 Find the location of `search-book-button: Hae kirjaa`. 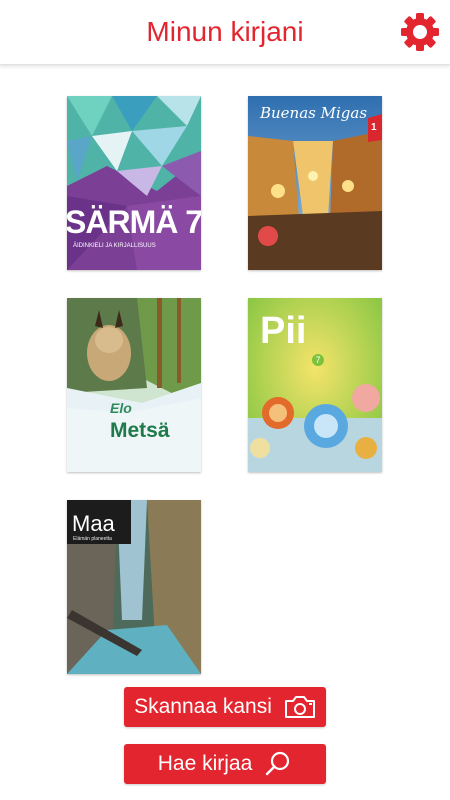

search-book-button: Hae kirjaa is located at coordinates (225, 764).